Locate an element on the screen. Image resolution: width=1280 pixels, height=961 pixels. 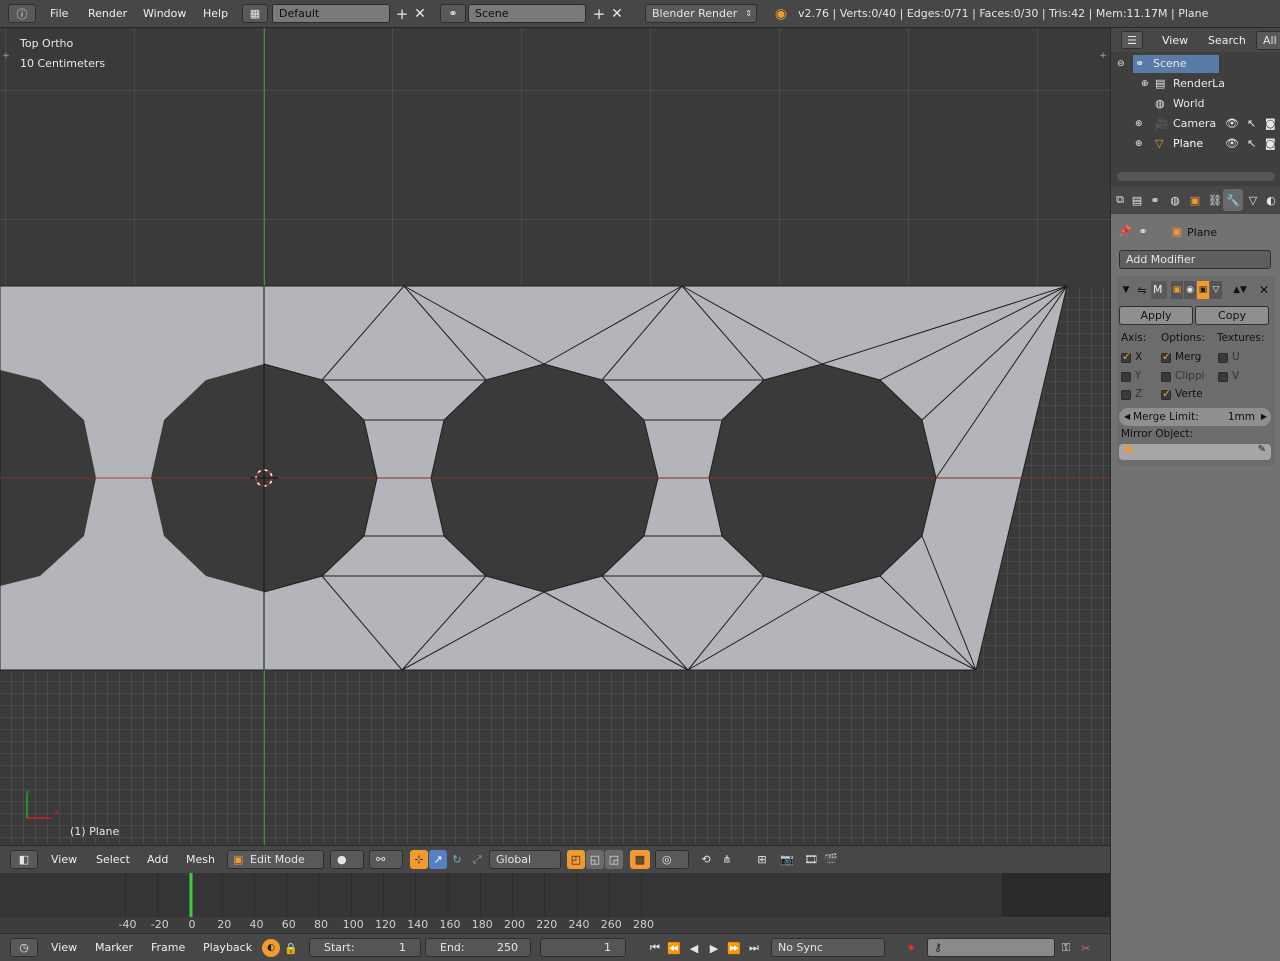
sync-dropdown: No Sync is located at coordinates (828, 947).